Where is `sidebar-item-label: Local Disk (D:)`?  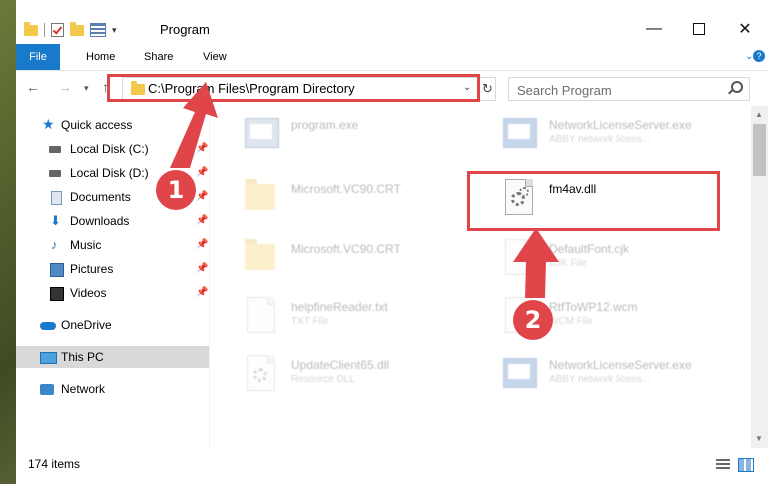 sidebar-item-label: Local Disk (D:) is located at coordinates (109, 173).